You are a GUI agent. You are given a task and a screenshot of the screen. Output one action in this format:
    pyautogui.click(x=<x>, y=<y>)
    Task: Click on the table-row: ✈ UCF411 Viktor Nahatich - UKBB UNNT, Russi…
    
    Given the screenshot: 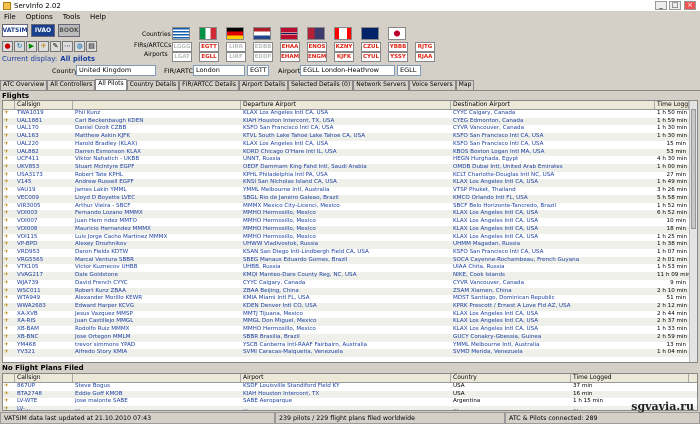 What is the action you would take?
    pyautogui.click(x=350, y=160)
    